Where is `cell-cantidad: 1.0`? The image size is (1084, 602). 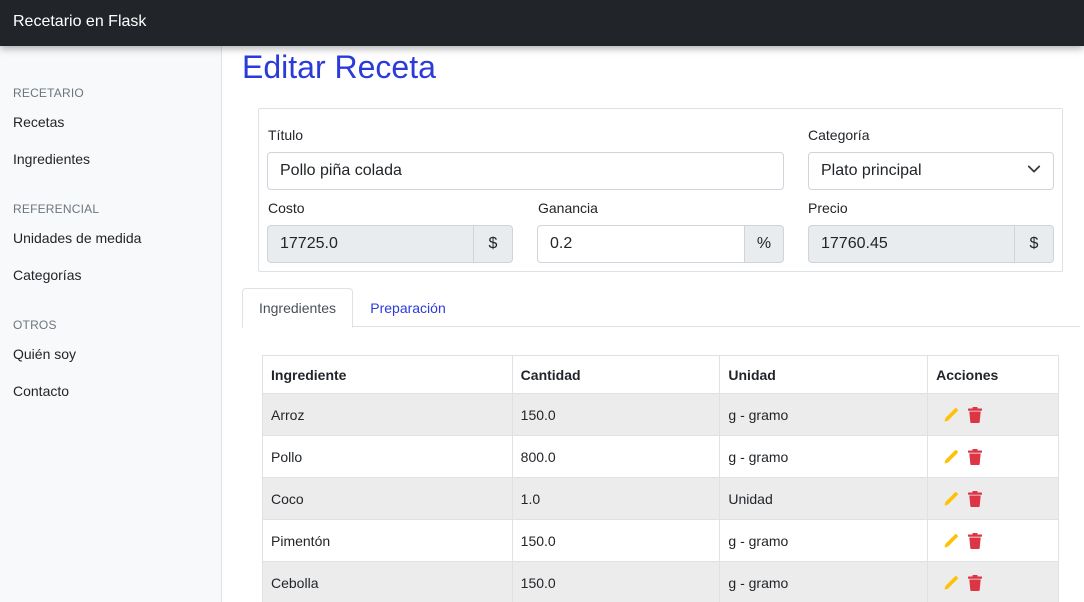 cell-cantidad: 1.0 is located at coordinates (616, 498).